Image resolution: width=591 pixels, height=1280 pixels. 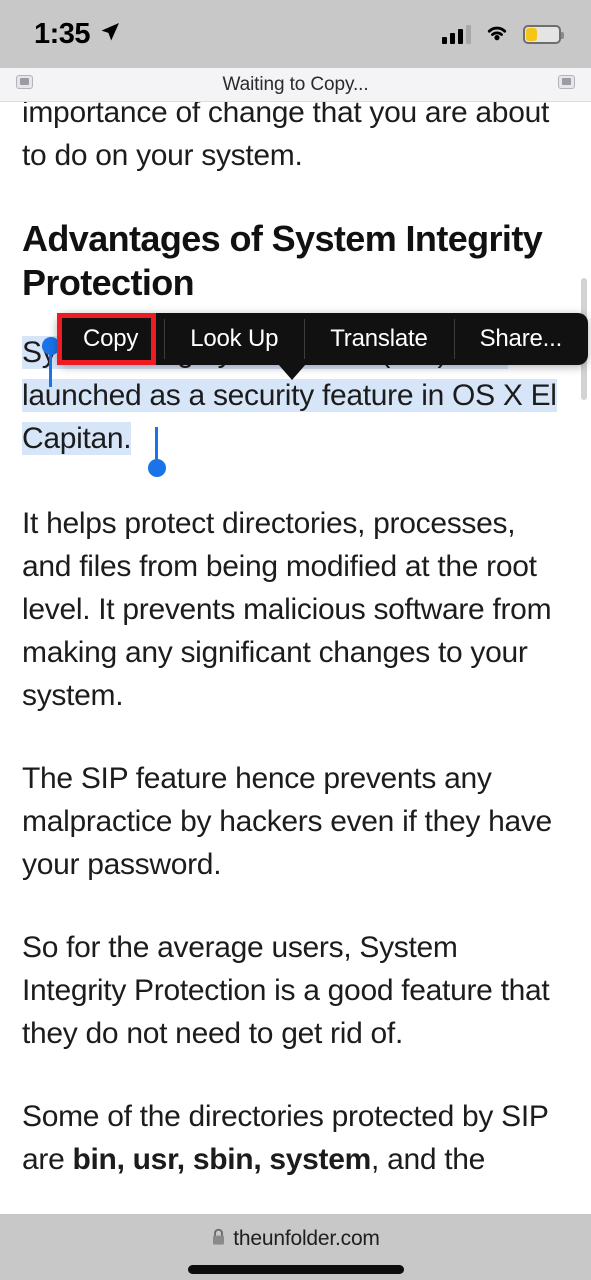 I want to click on broken-image-icon-left, so click(x=24, y=82).